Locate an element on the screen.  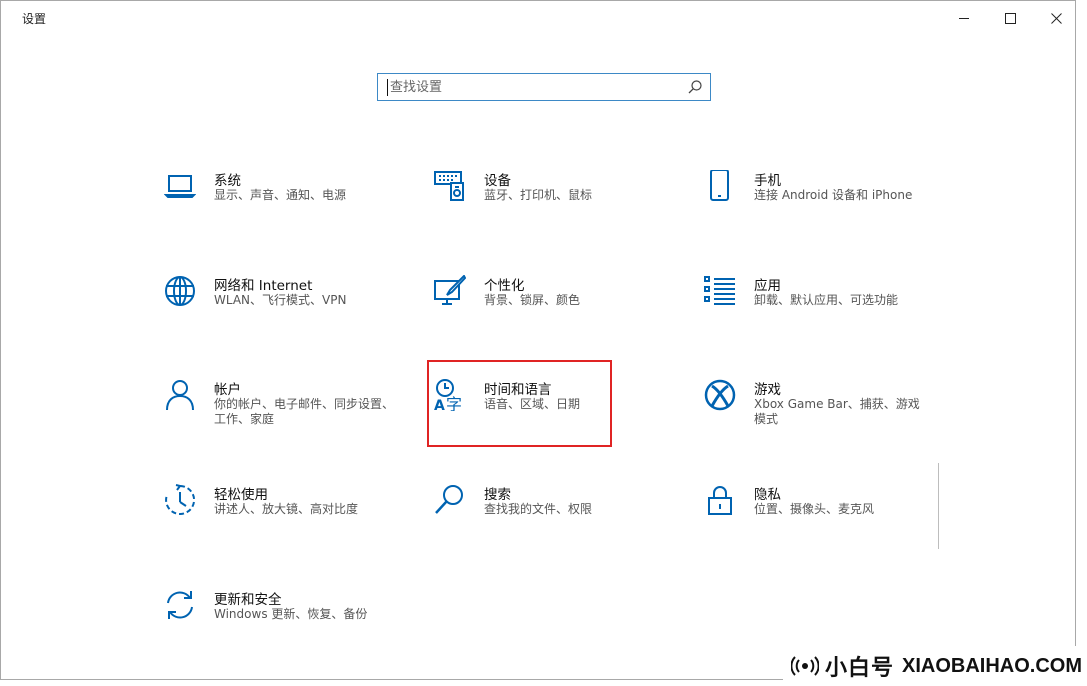
tile-desc: 讲述人、放大镜、高对比度 is located at coordinates (286, 509).